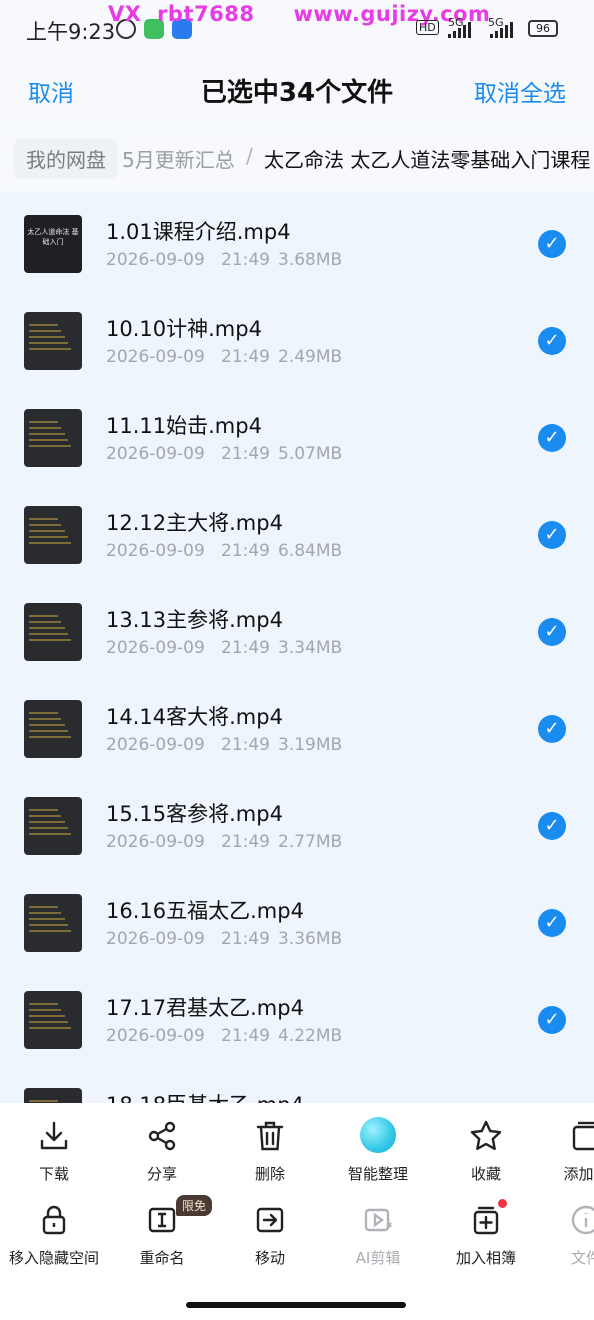  I want to click on album-add-icon, so click(486, 1220).